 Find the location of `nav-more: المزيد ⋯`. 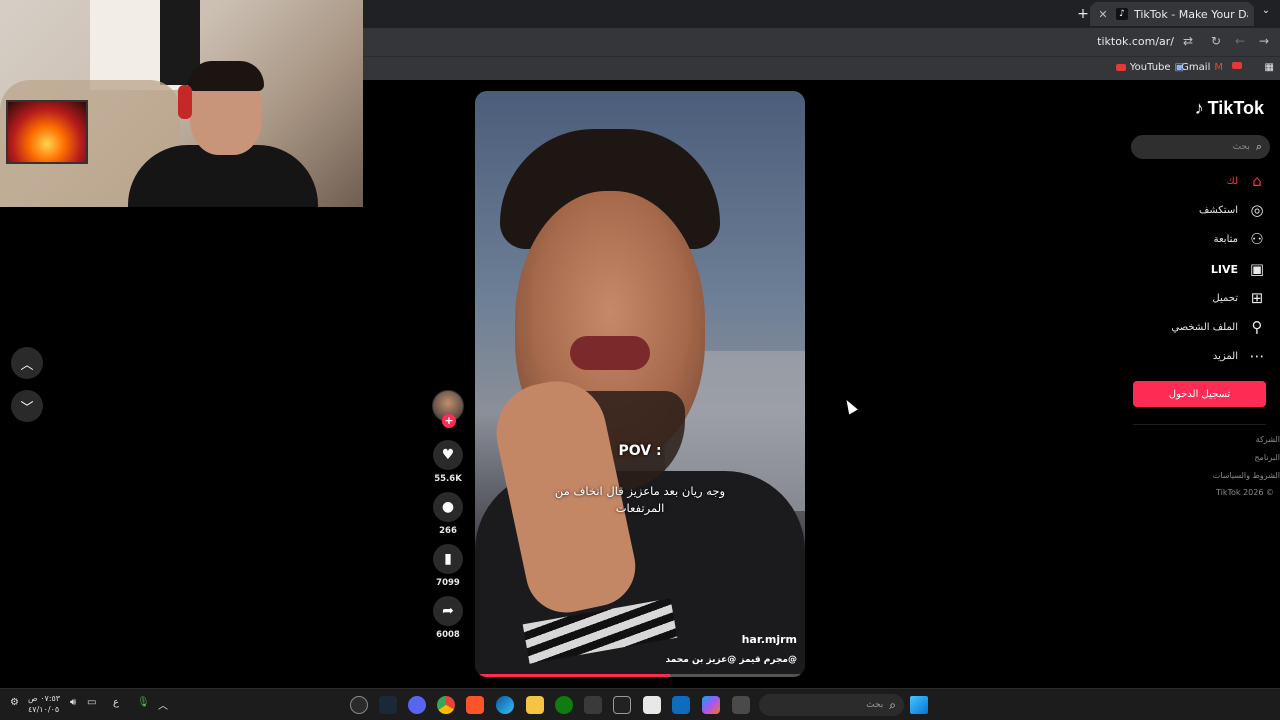

nav-more: المزيد ⋯ is located at coordinates (1239, 356).